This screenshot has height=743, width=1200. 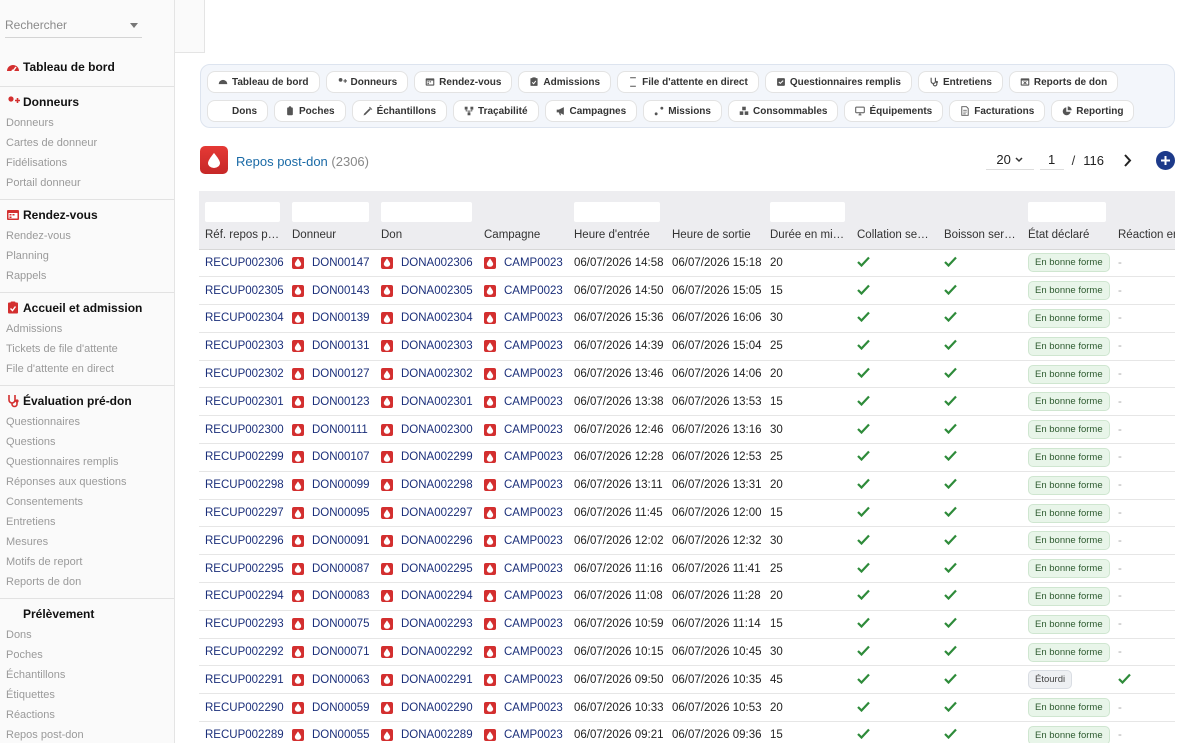 I want to click on cell-ref: RECUP002301, so click(x=242, y=402).